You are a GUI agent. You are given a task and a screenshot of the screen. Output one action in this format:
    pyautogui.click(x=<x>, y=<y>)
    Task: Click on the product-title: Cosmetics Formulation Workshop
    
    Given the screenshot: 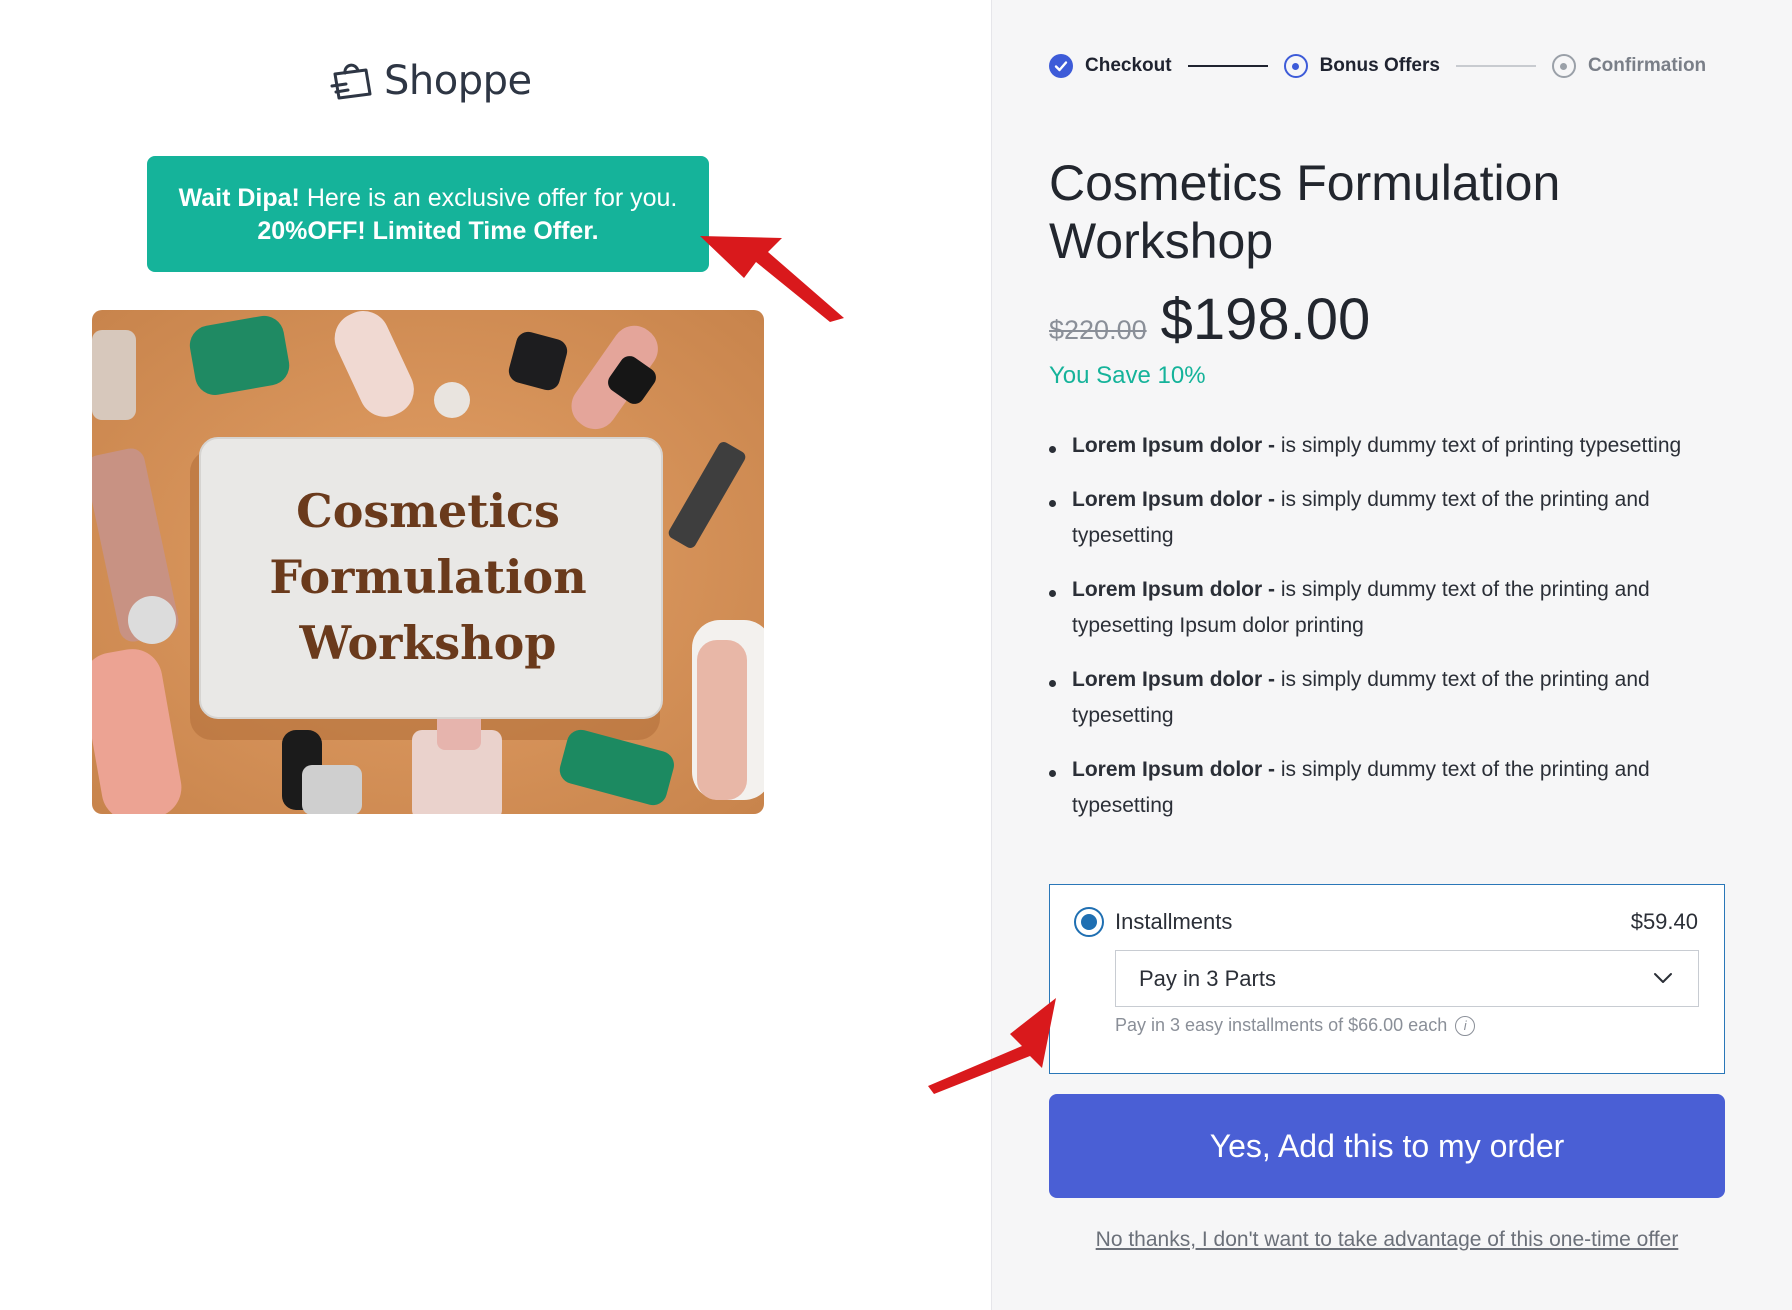 What is the action you would take?
    pyautogui.click(x=1305, y=212)
    